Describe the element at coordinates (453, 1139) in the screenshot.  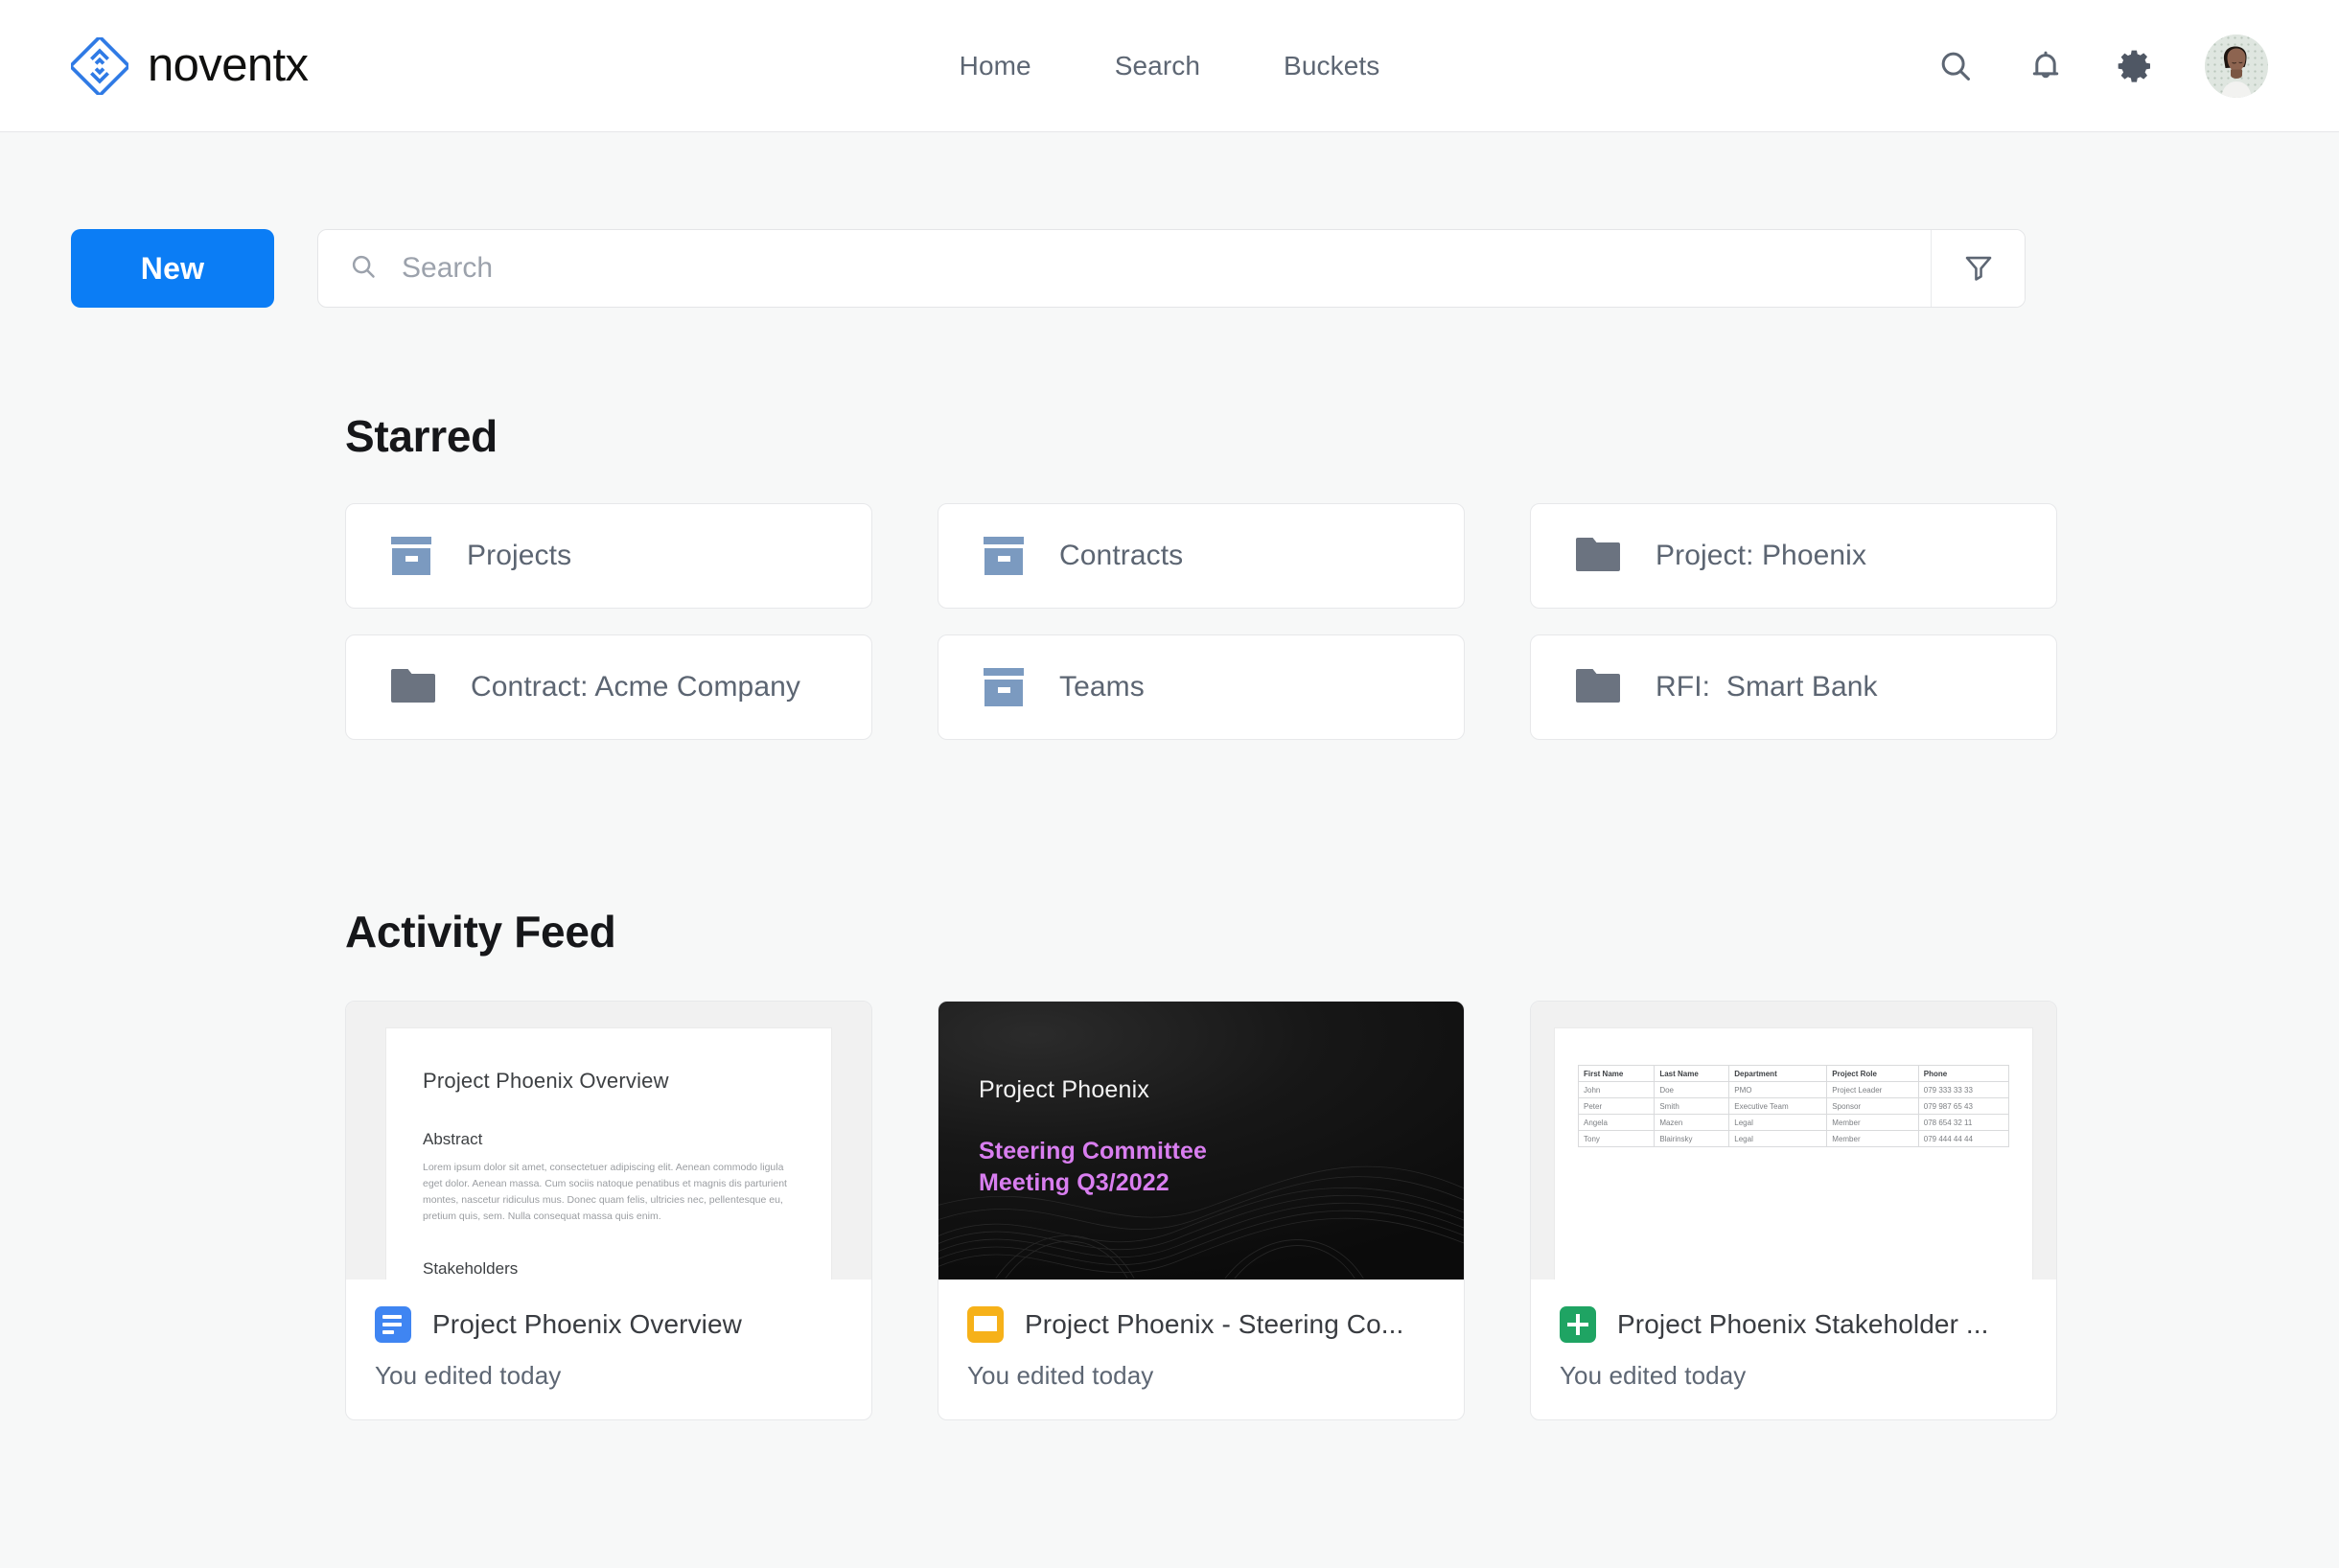
I see `doc-thumb-section1: Abstract` at that location.